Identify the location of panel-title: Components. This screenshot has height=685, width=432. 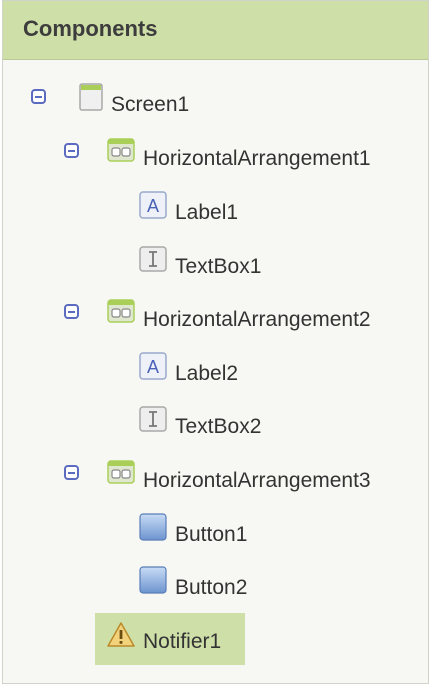
(90, 28).